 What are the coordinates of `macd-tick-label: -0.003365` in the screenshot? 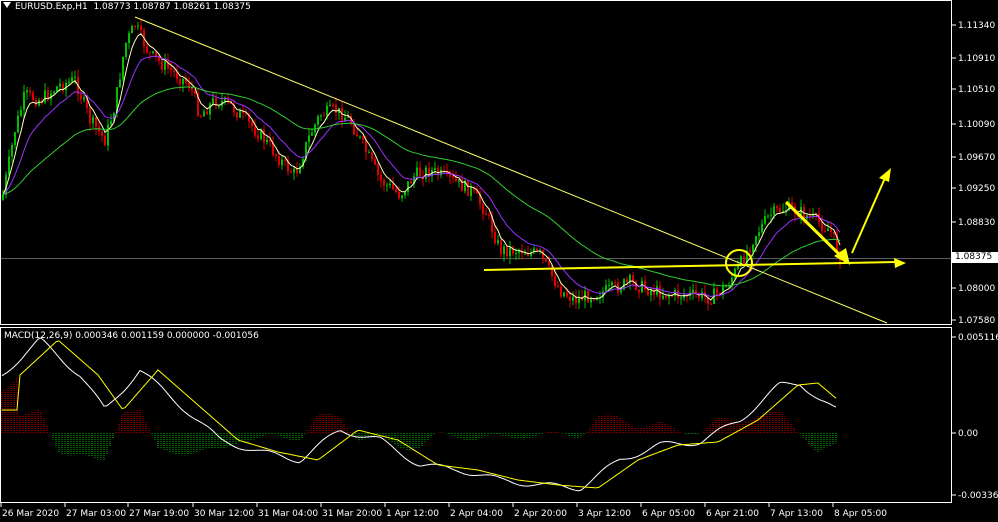 It's located at (978, 496).